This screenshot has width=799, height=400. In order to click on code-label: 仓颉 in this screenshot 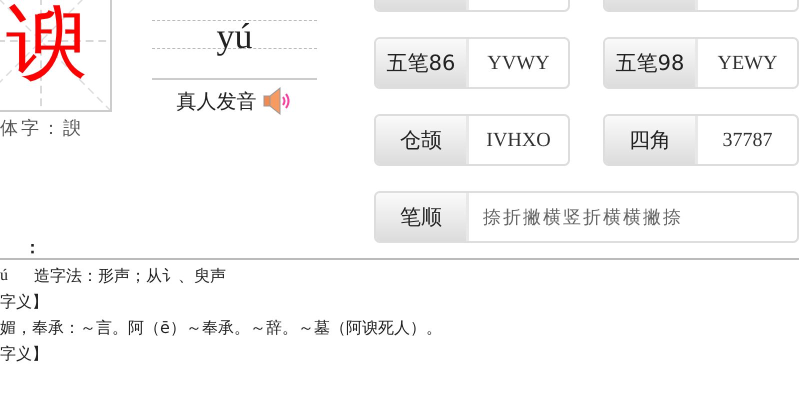, I will do `click(422, 140)`.